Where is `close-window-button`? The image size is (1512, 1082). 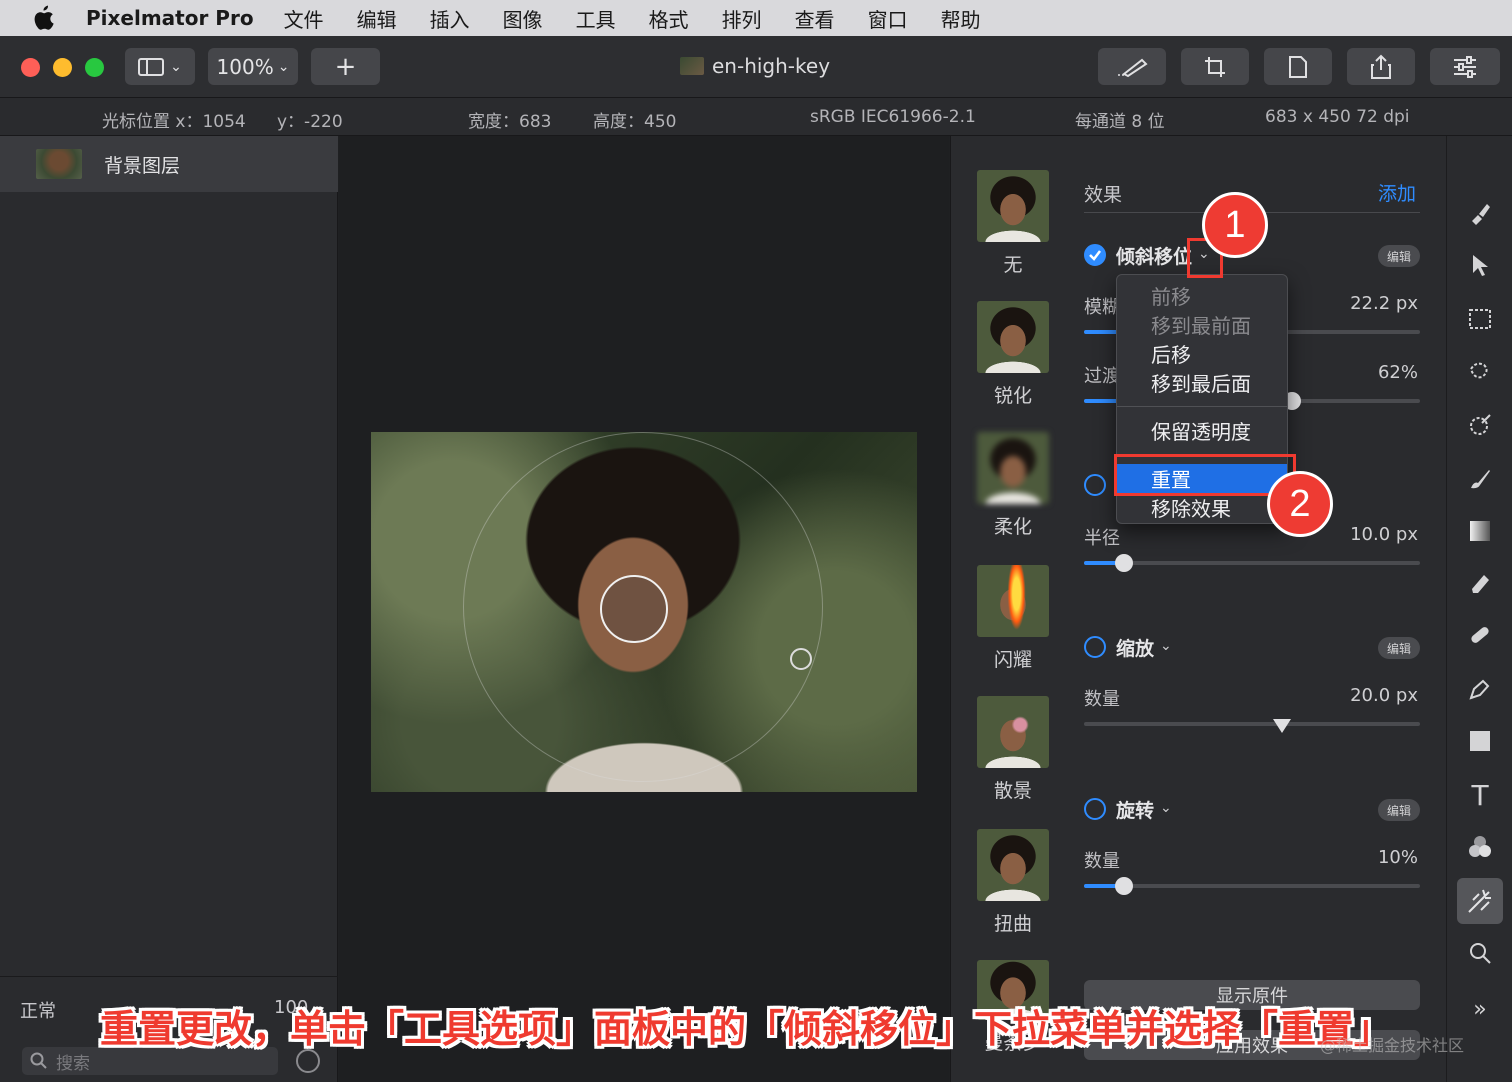
close-window-button is located at coordinates (30, 67).